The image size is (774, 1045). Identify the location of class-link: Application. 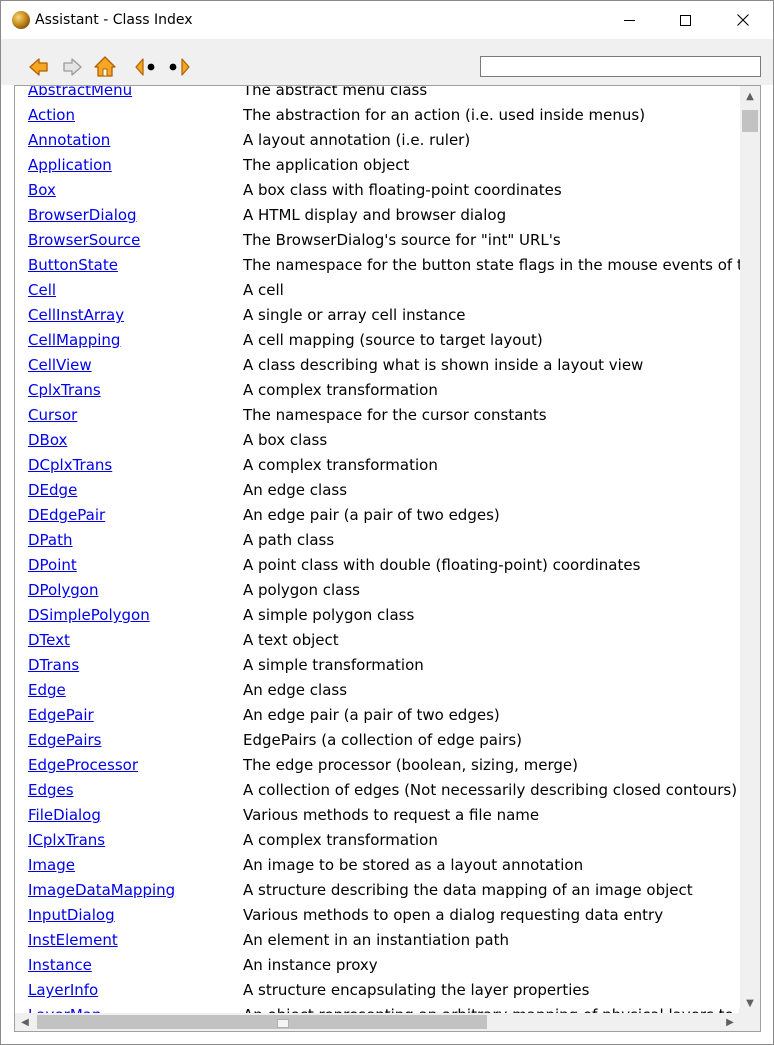
(70, 165).